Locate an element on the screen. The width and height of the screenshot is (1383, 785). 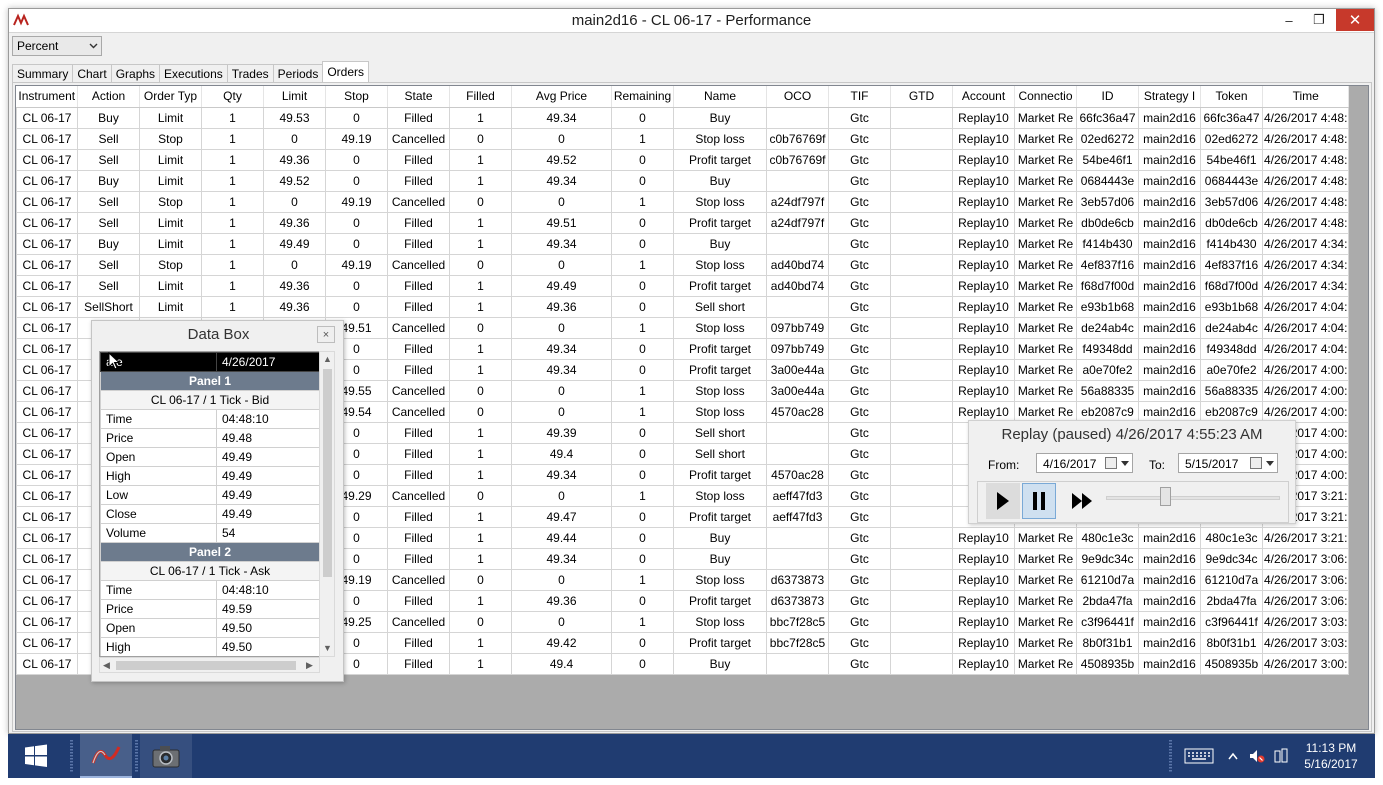
tab-orders: Orders is located at coordinates (346, 71).